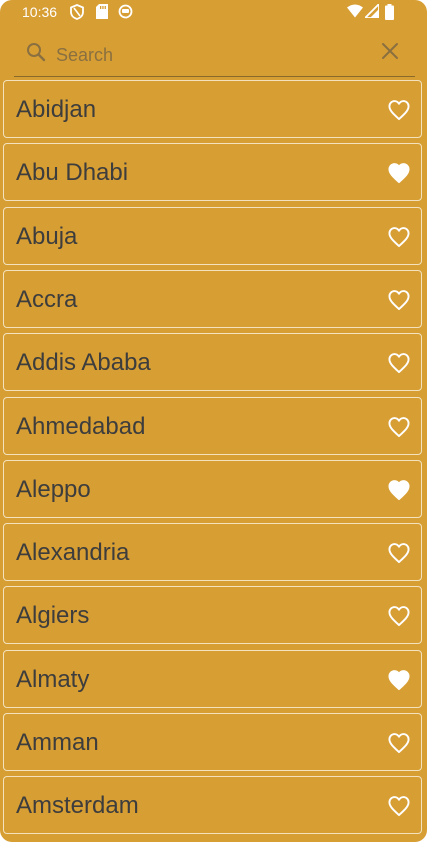  What do you see at coordinates (125, 13) in the screenshot?
I see `sync-icon` at bounding box center [125, 13].